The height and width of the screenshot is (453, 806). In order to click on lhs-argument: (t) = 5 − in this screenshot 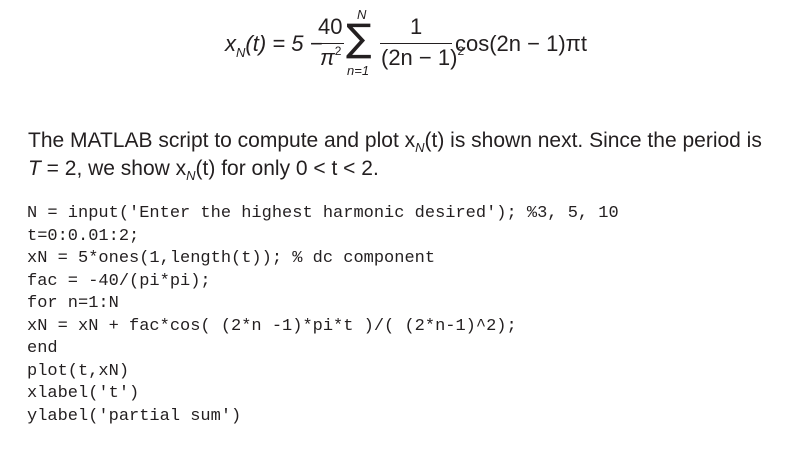, I will do `click(284, 43)`.